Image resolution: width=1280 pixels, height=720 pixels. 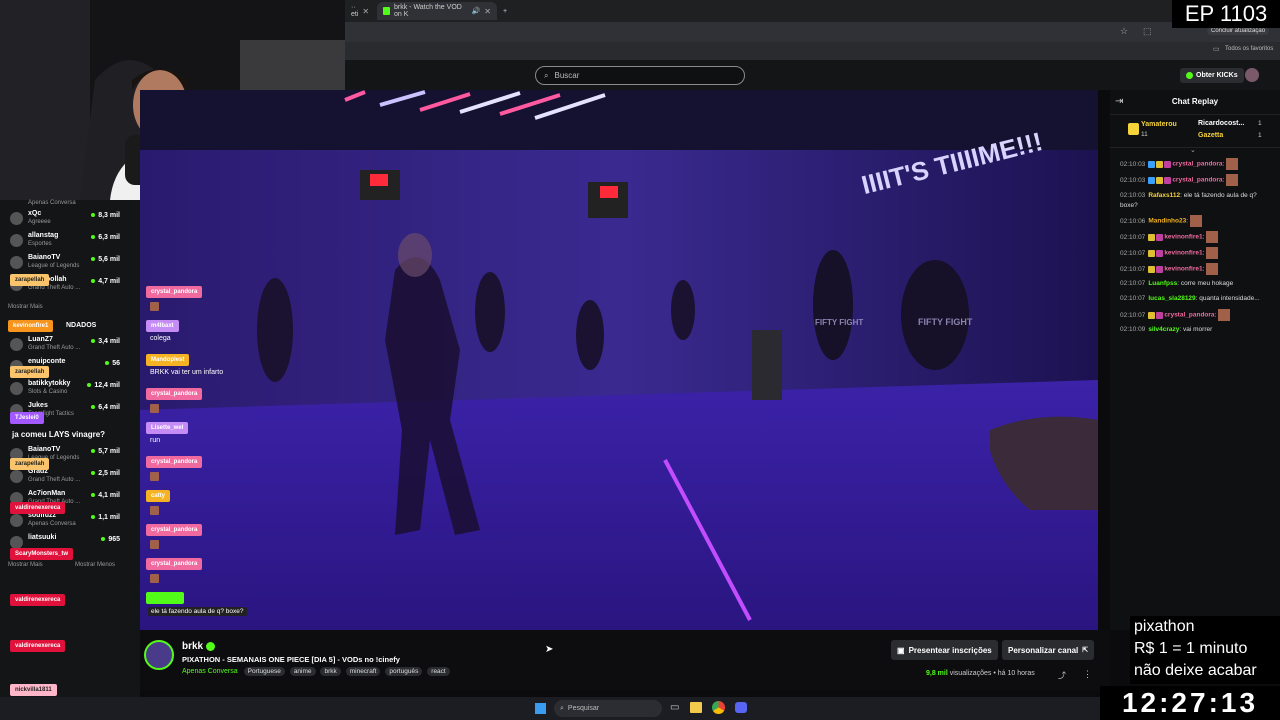 What do you see at coordinates (1217, 75) in the screenshot?
I see `get-kicks-label: Obter KICKs` at bounding box center [1217, 75].